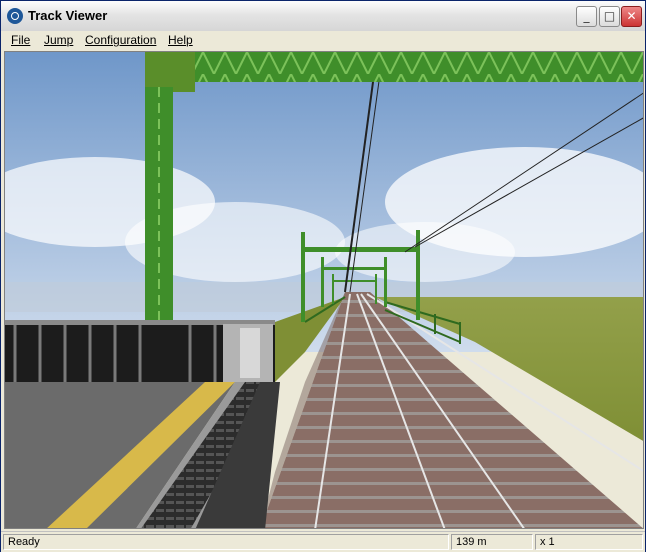  I want to click on platform, so click(142, 455).